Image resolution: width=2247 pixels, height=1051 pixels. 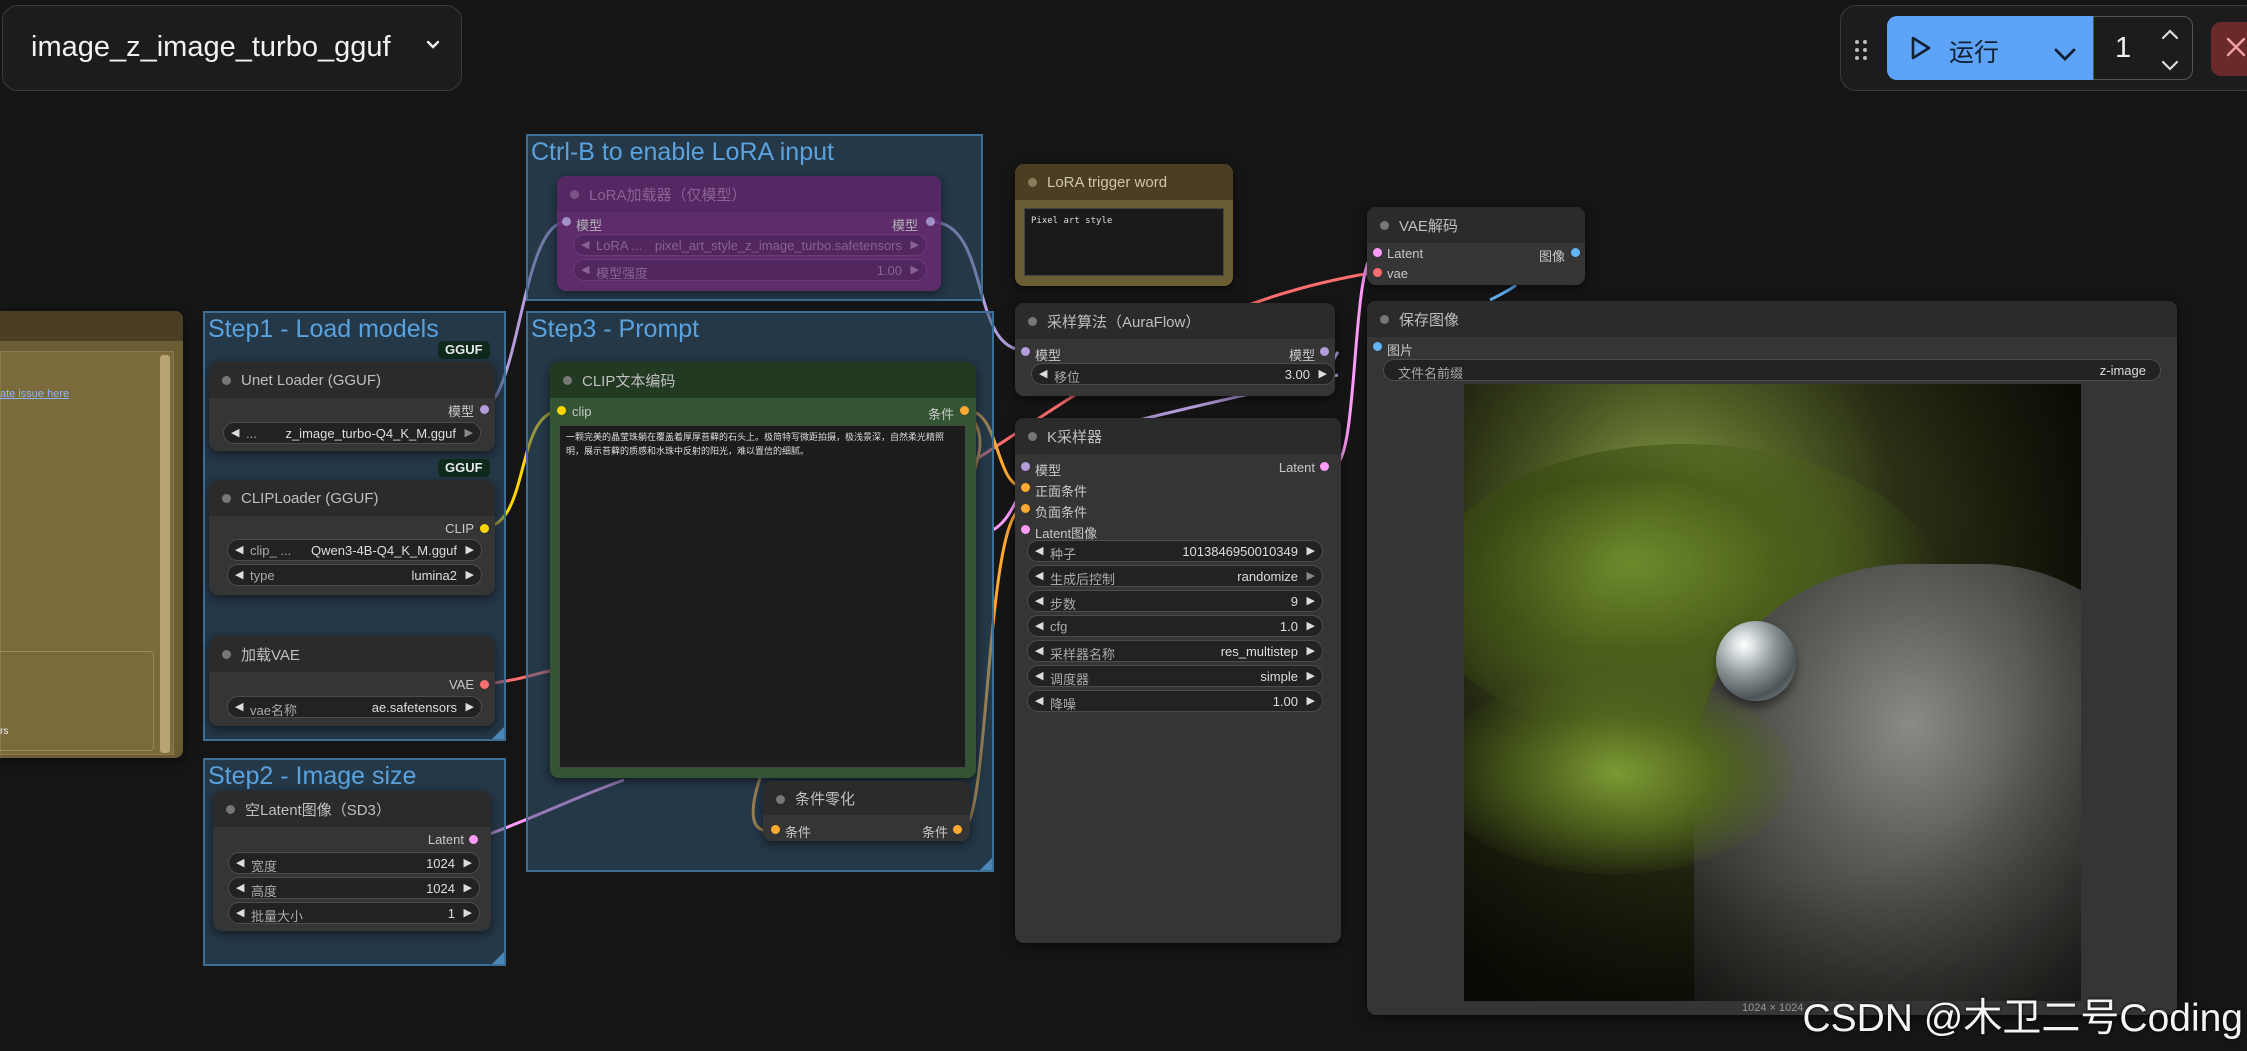 What do you see at coordinates (1861, 52) in the screenshot?
I see `drag-handle-icon` at bounding box center [1861, 52].